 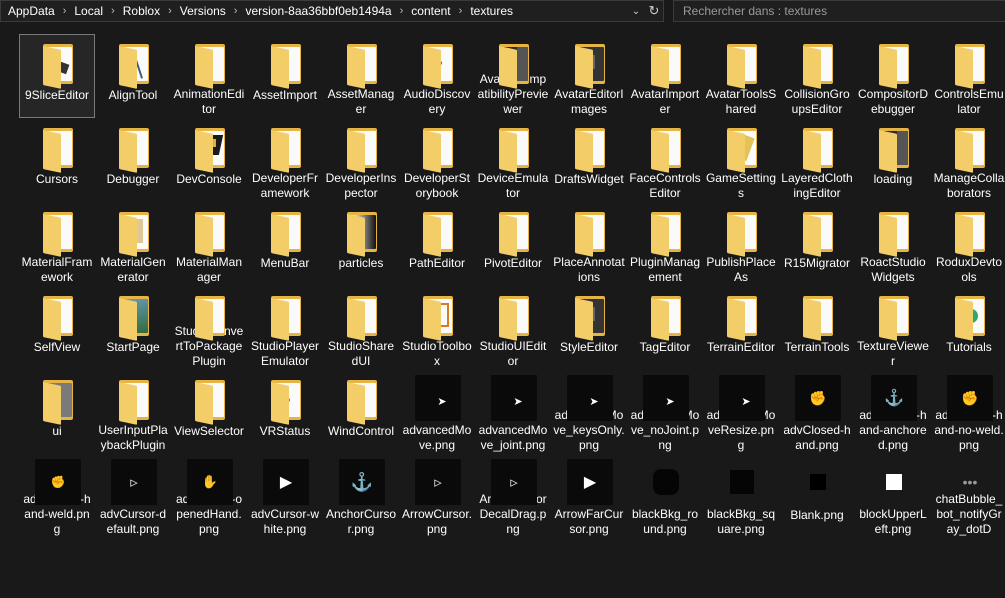 I want to click on folder-item: DraftsWidget, so click(x=589, y=160).